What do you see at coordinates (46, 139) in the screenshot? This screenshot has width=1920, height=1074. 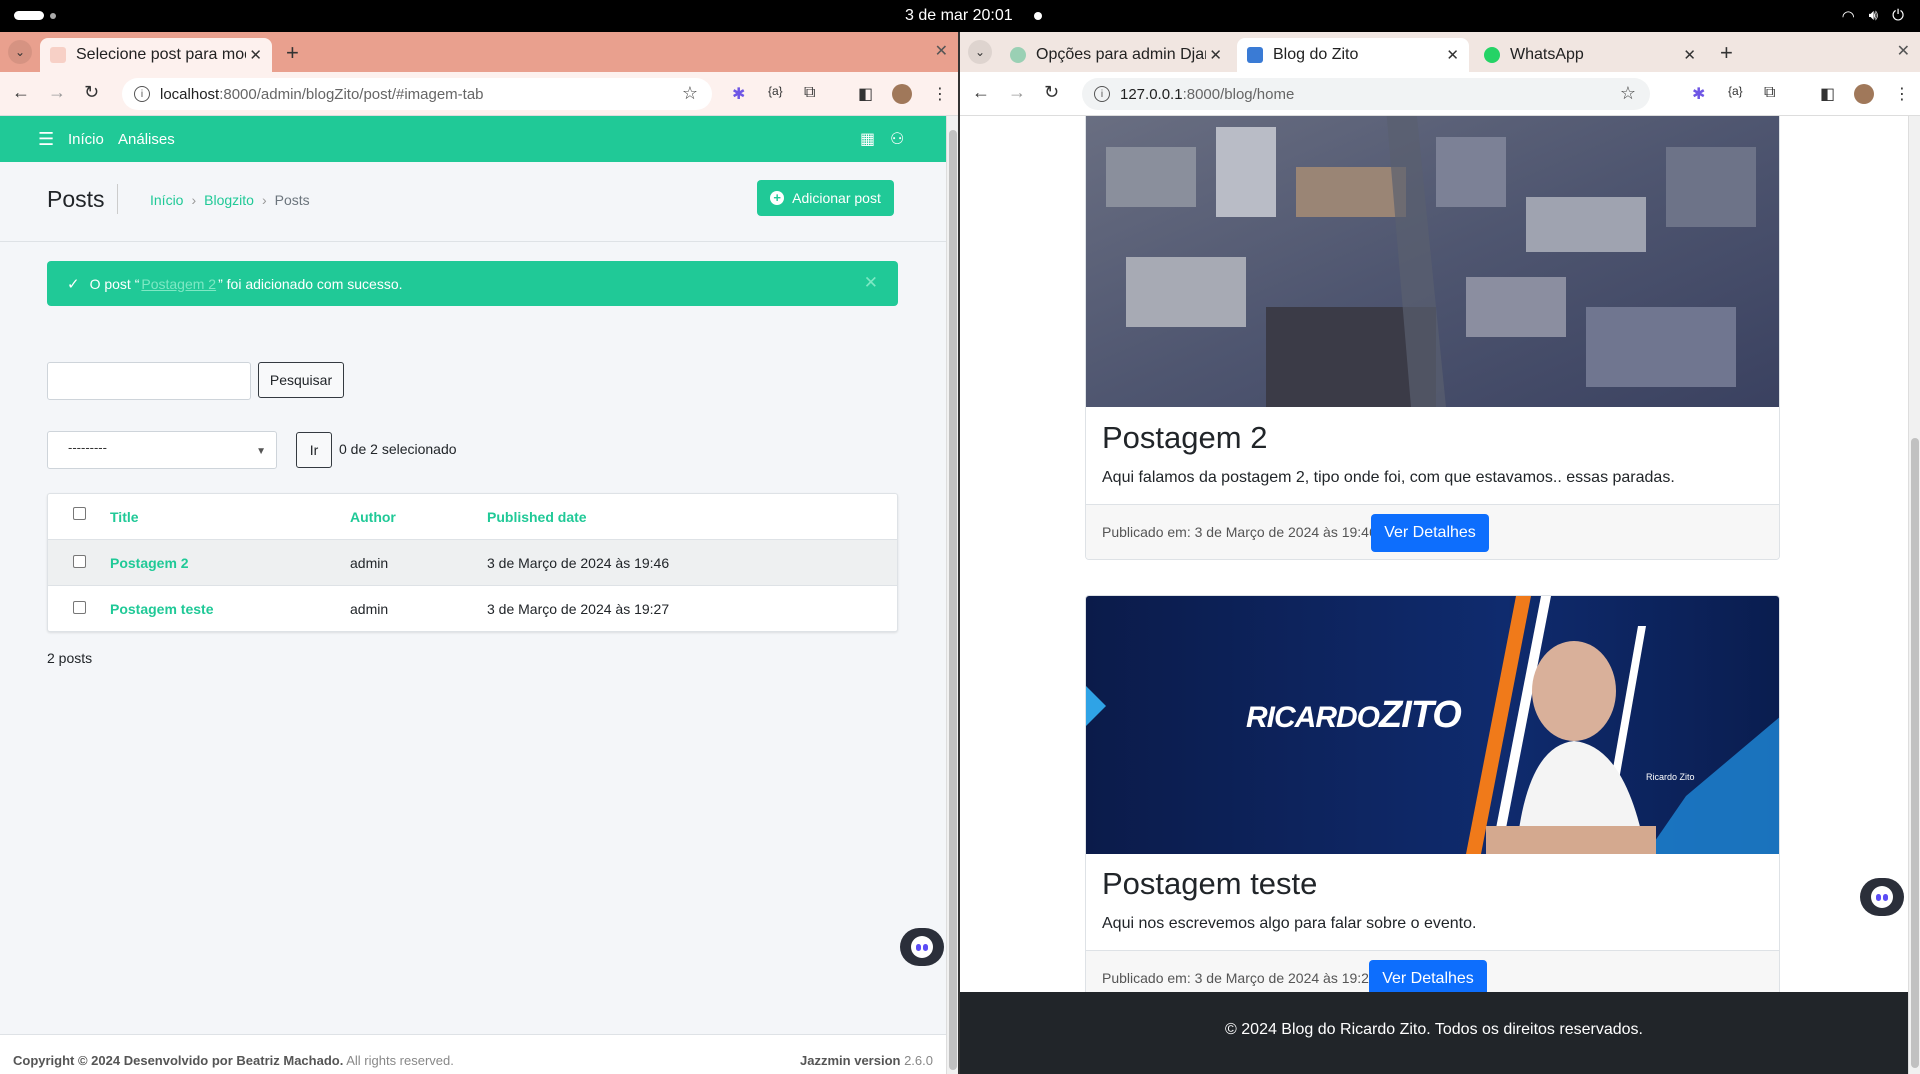 I see `hamburger-icon: ☰` at bounding box center [46, 139].